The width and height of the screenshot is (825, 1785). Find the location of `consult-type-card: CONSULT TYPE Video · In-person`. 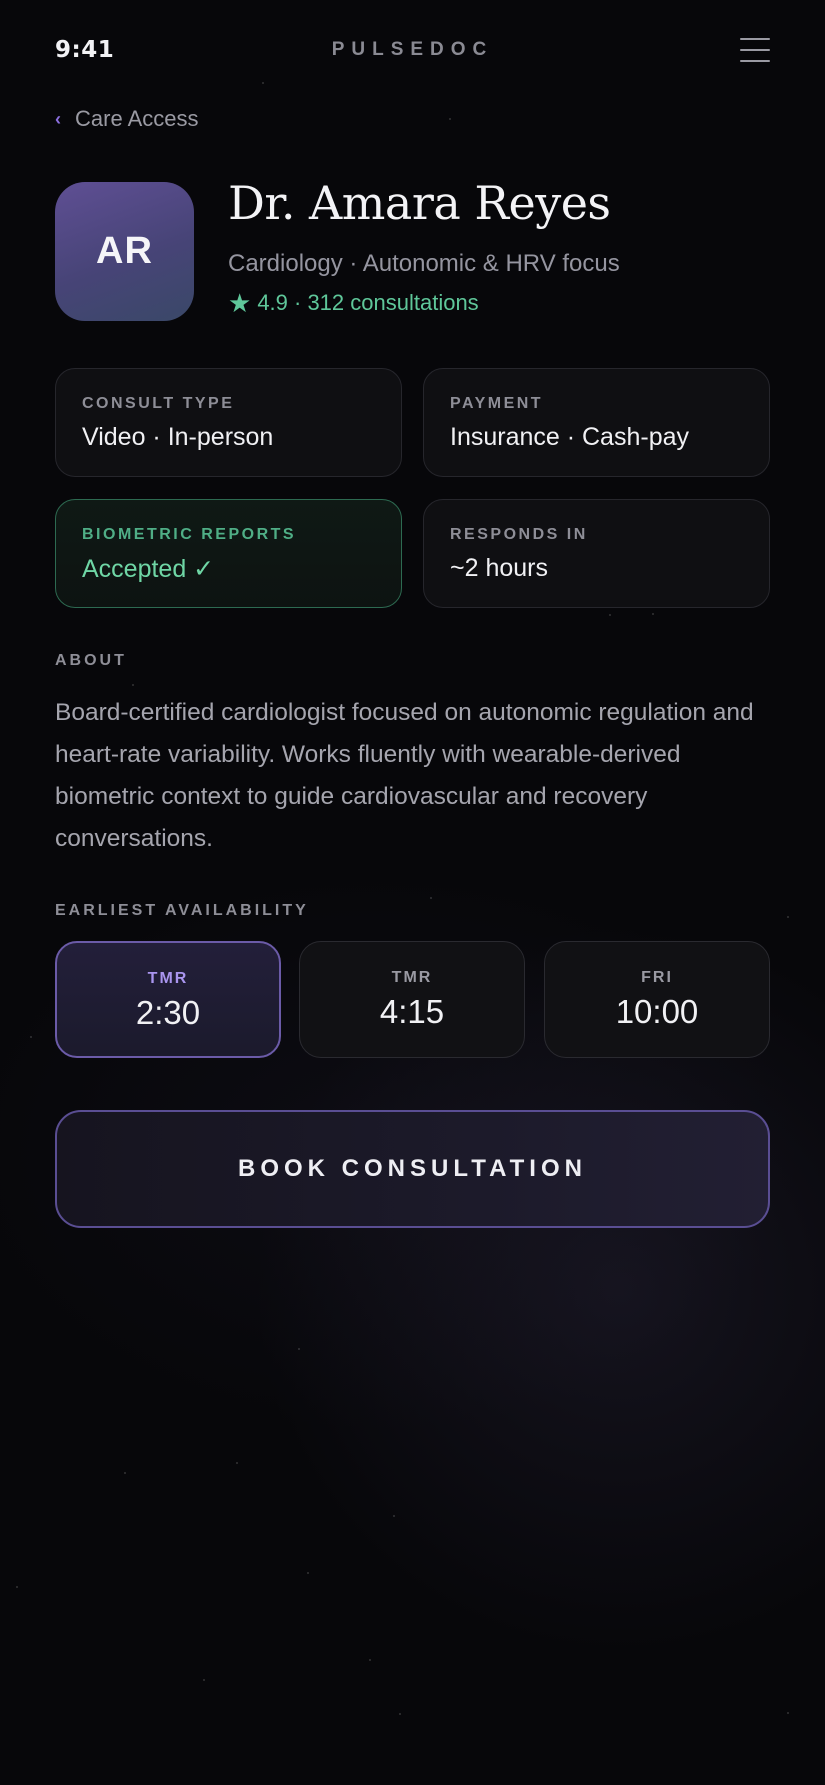

consult-type-card: CONSULT TYPE Video · In-person is located at coordinates (228, 422).